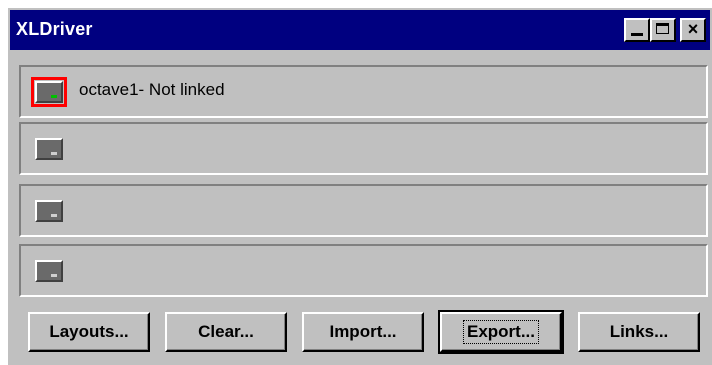 The image size is (712, 365). I want to click on maximize-icon, so click(662, 28).